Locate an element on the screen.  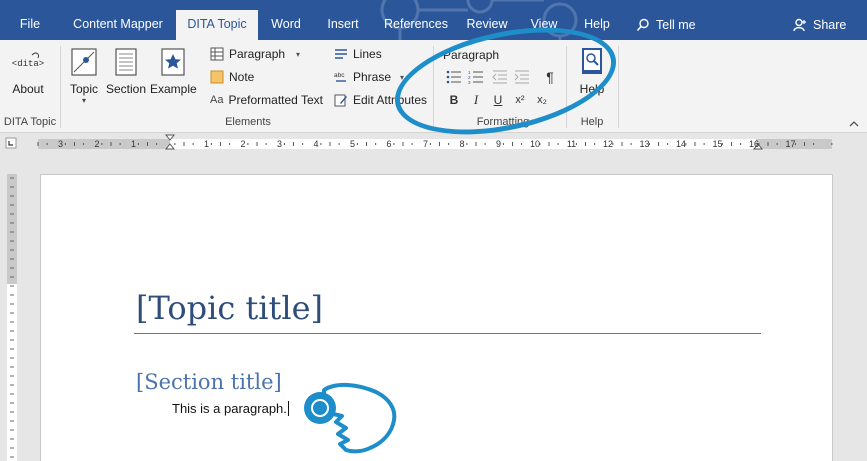
lightbulb-icon is located at coordinates (642, 25).